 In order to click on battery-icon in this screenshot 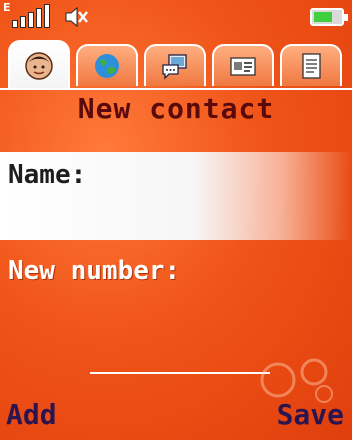, I will do `click(329, 17)`.